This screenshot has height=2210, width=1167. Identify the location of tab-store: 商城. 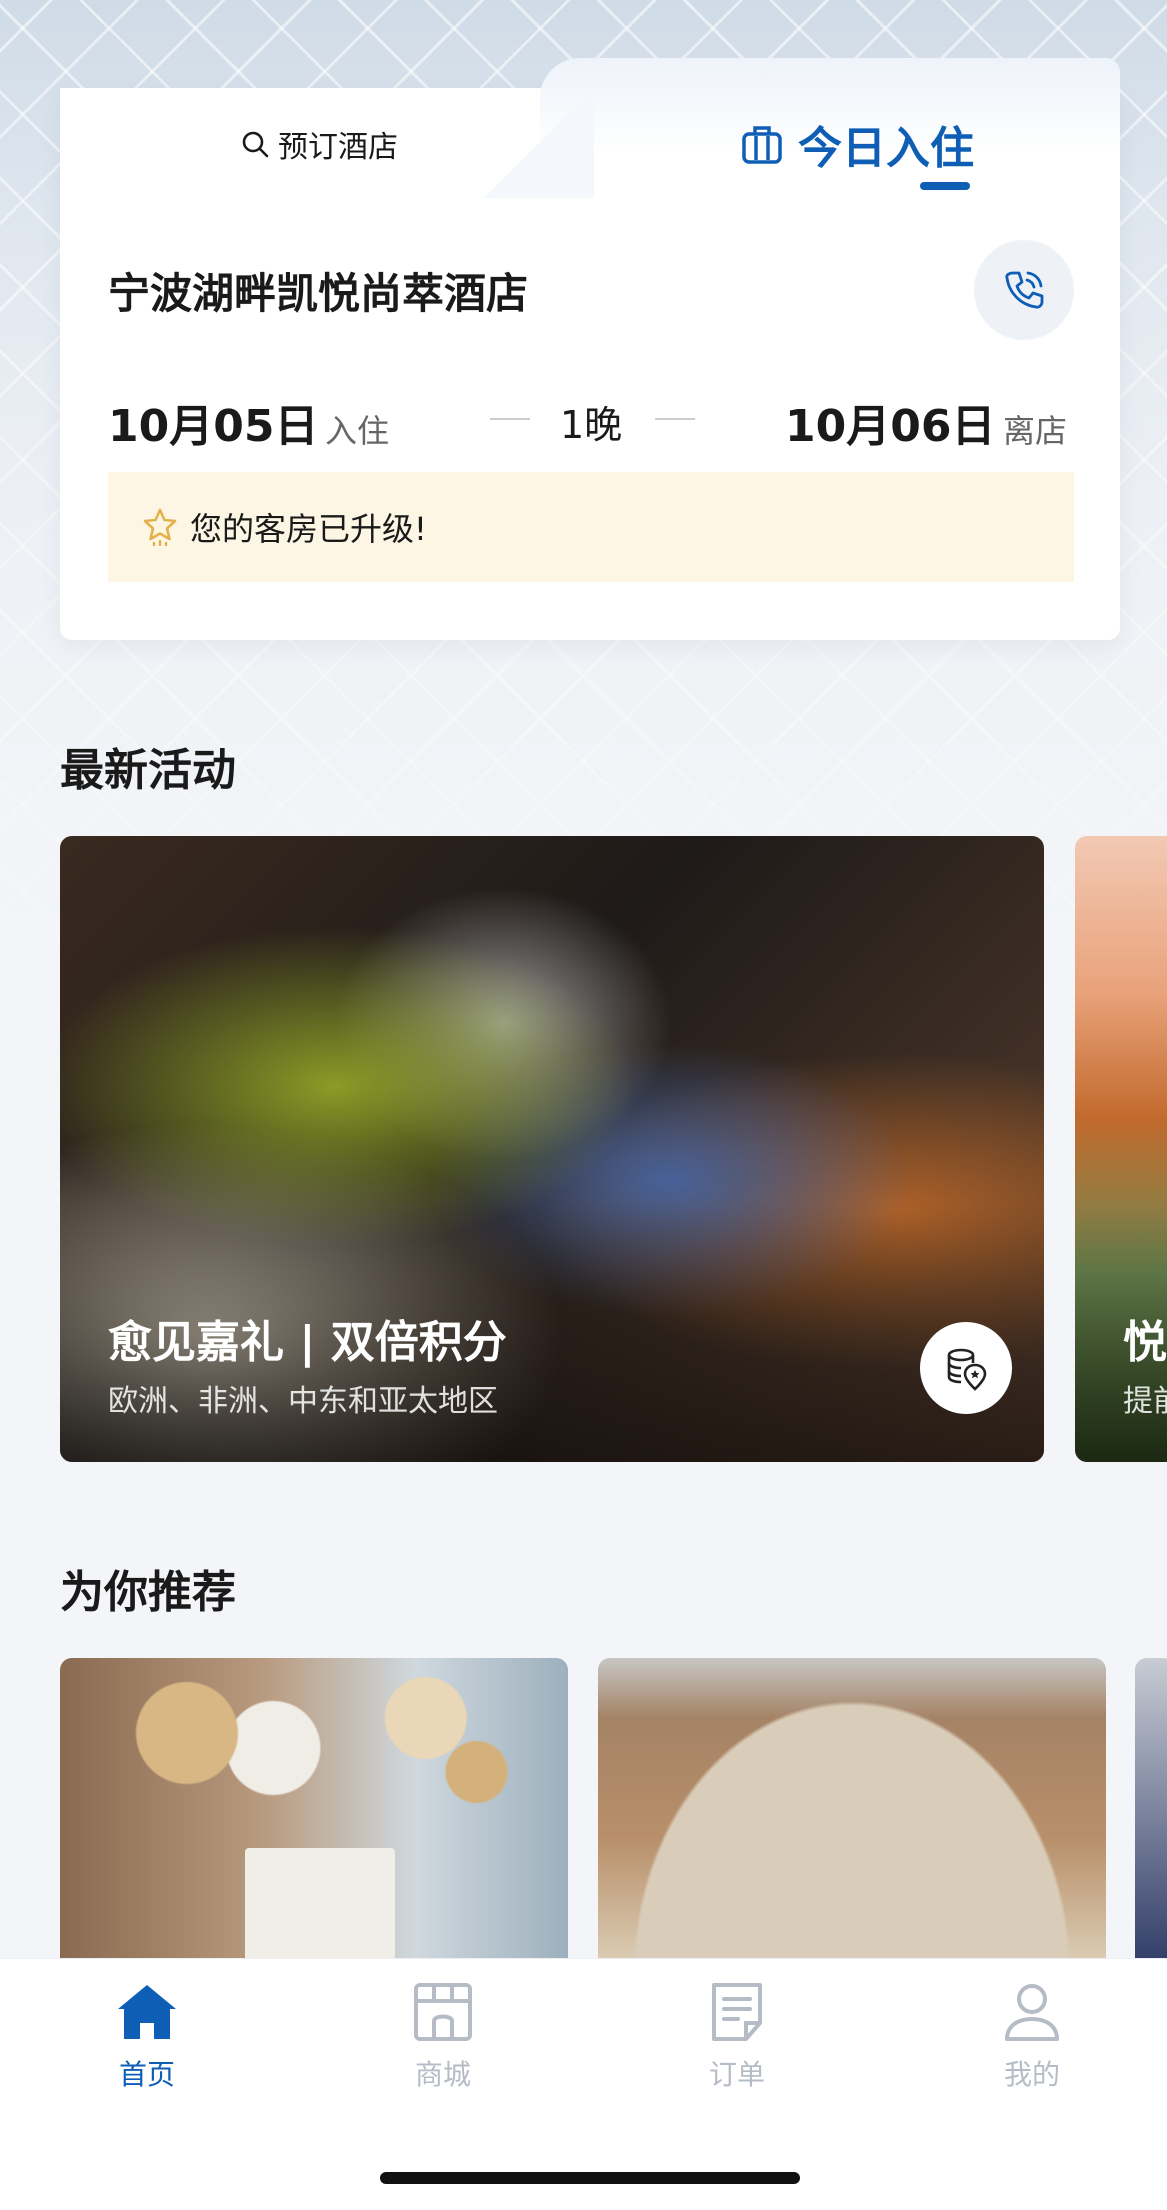
(443, 2036).